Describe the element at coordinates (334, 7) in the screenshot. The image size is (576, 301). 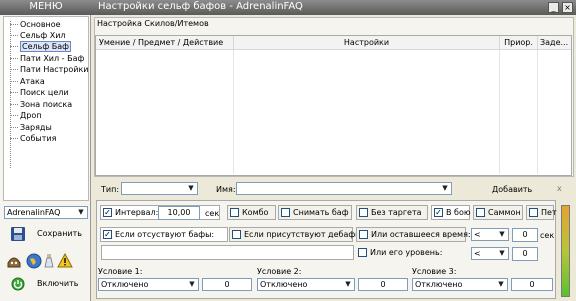
I see `window-title-bar: Настройки сельф бафов - AdrenalinFAQ _ ×` at that location.